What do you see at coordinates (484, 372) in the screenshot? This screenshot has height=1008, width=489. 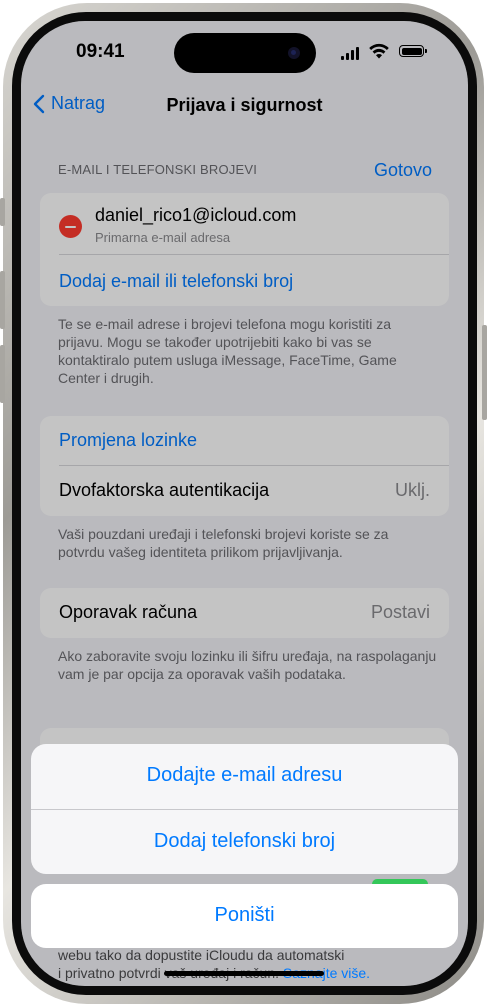 I see `power-button` at bounding box center [484, 372].